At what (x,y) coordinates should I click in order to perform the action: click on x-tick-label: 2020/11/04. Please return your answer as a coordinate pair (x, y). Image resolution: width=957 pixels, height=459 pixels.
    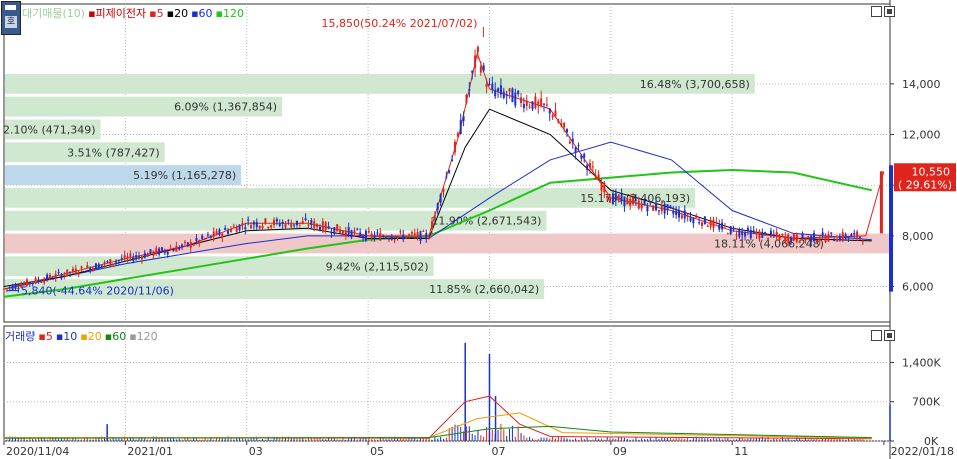
    Looking at the image, I should click on (37, 451).